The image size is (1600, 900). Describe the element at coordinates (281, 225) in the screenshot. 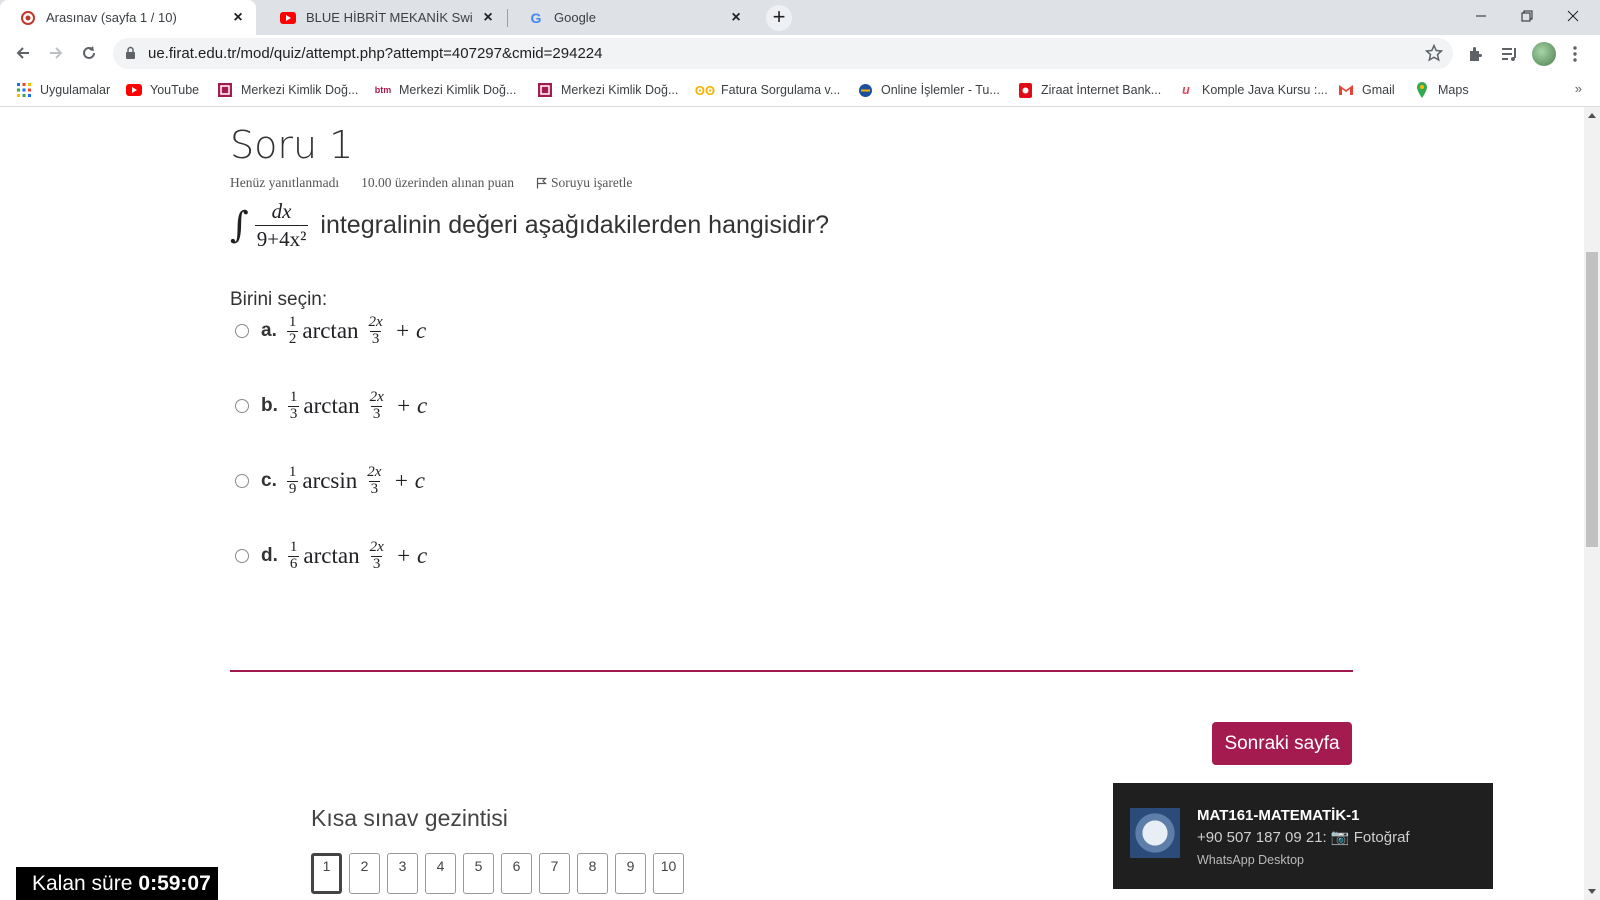

I see `integral-fraction: dx 9+4x²` at that location.